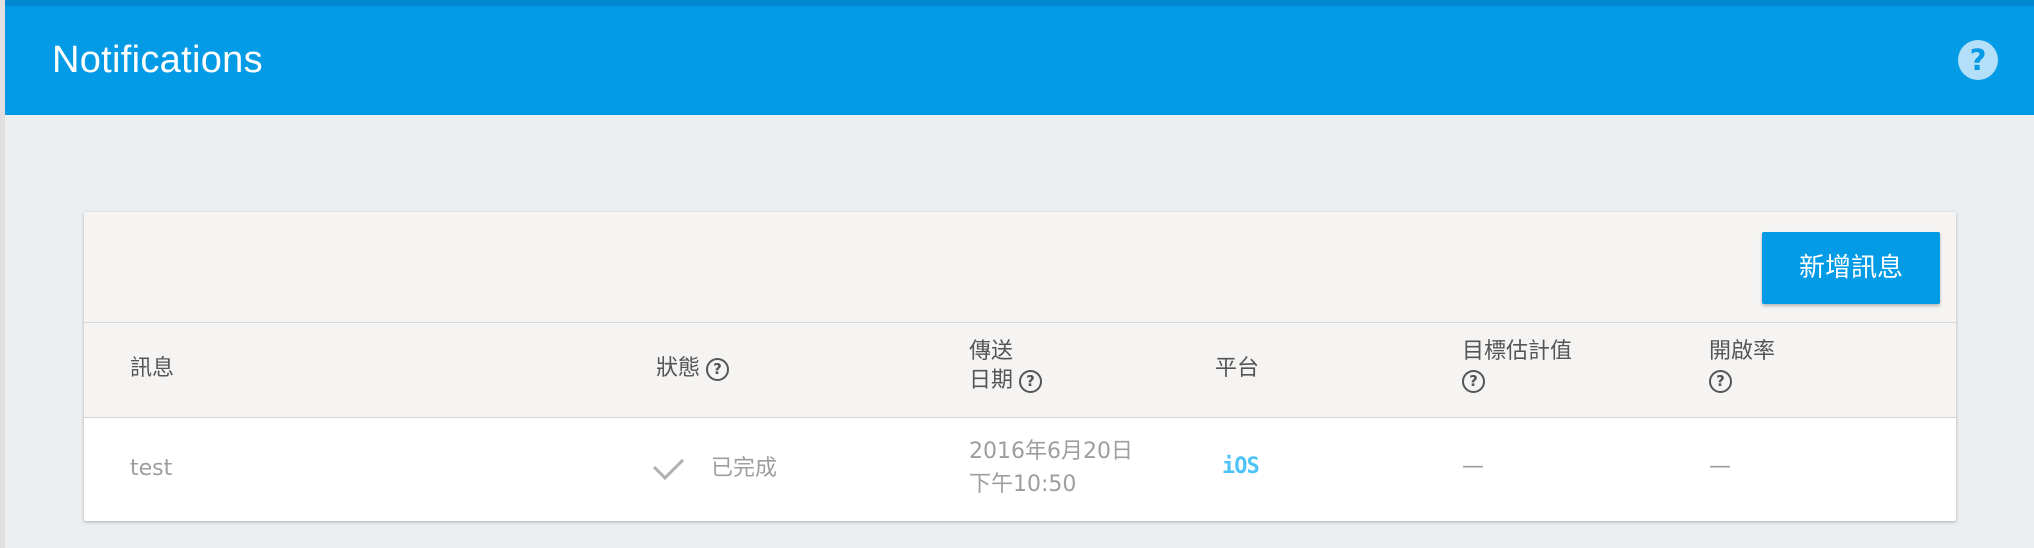 This screenshot has width=2034, height=548. Describe the element at coordinates (693, 368) in the screenshot. I see `column-header-status: 狀態?` at that location.